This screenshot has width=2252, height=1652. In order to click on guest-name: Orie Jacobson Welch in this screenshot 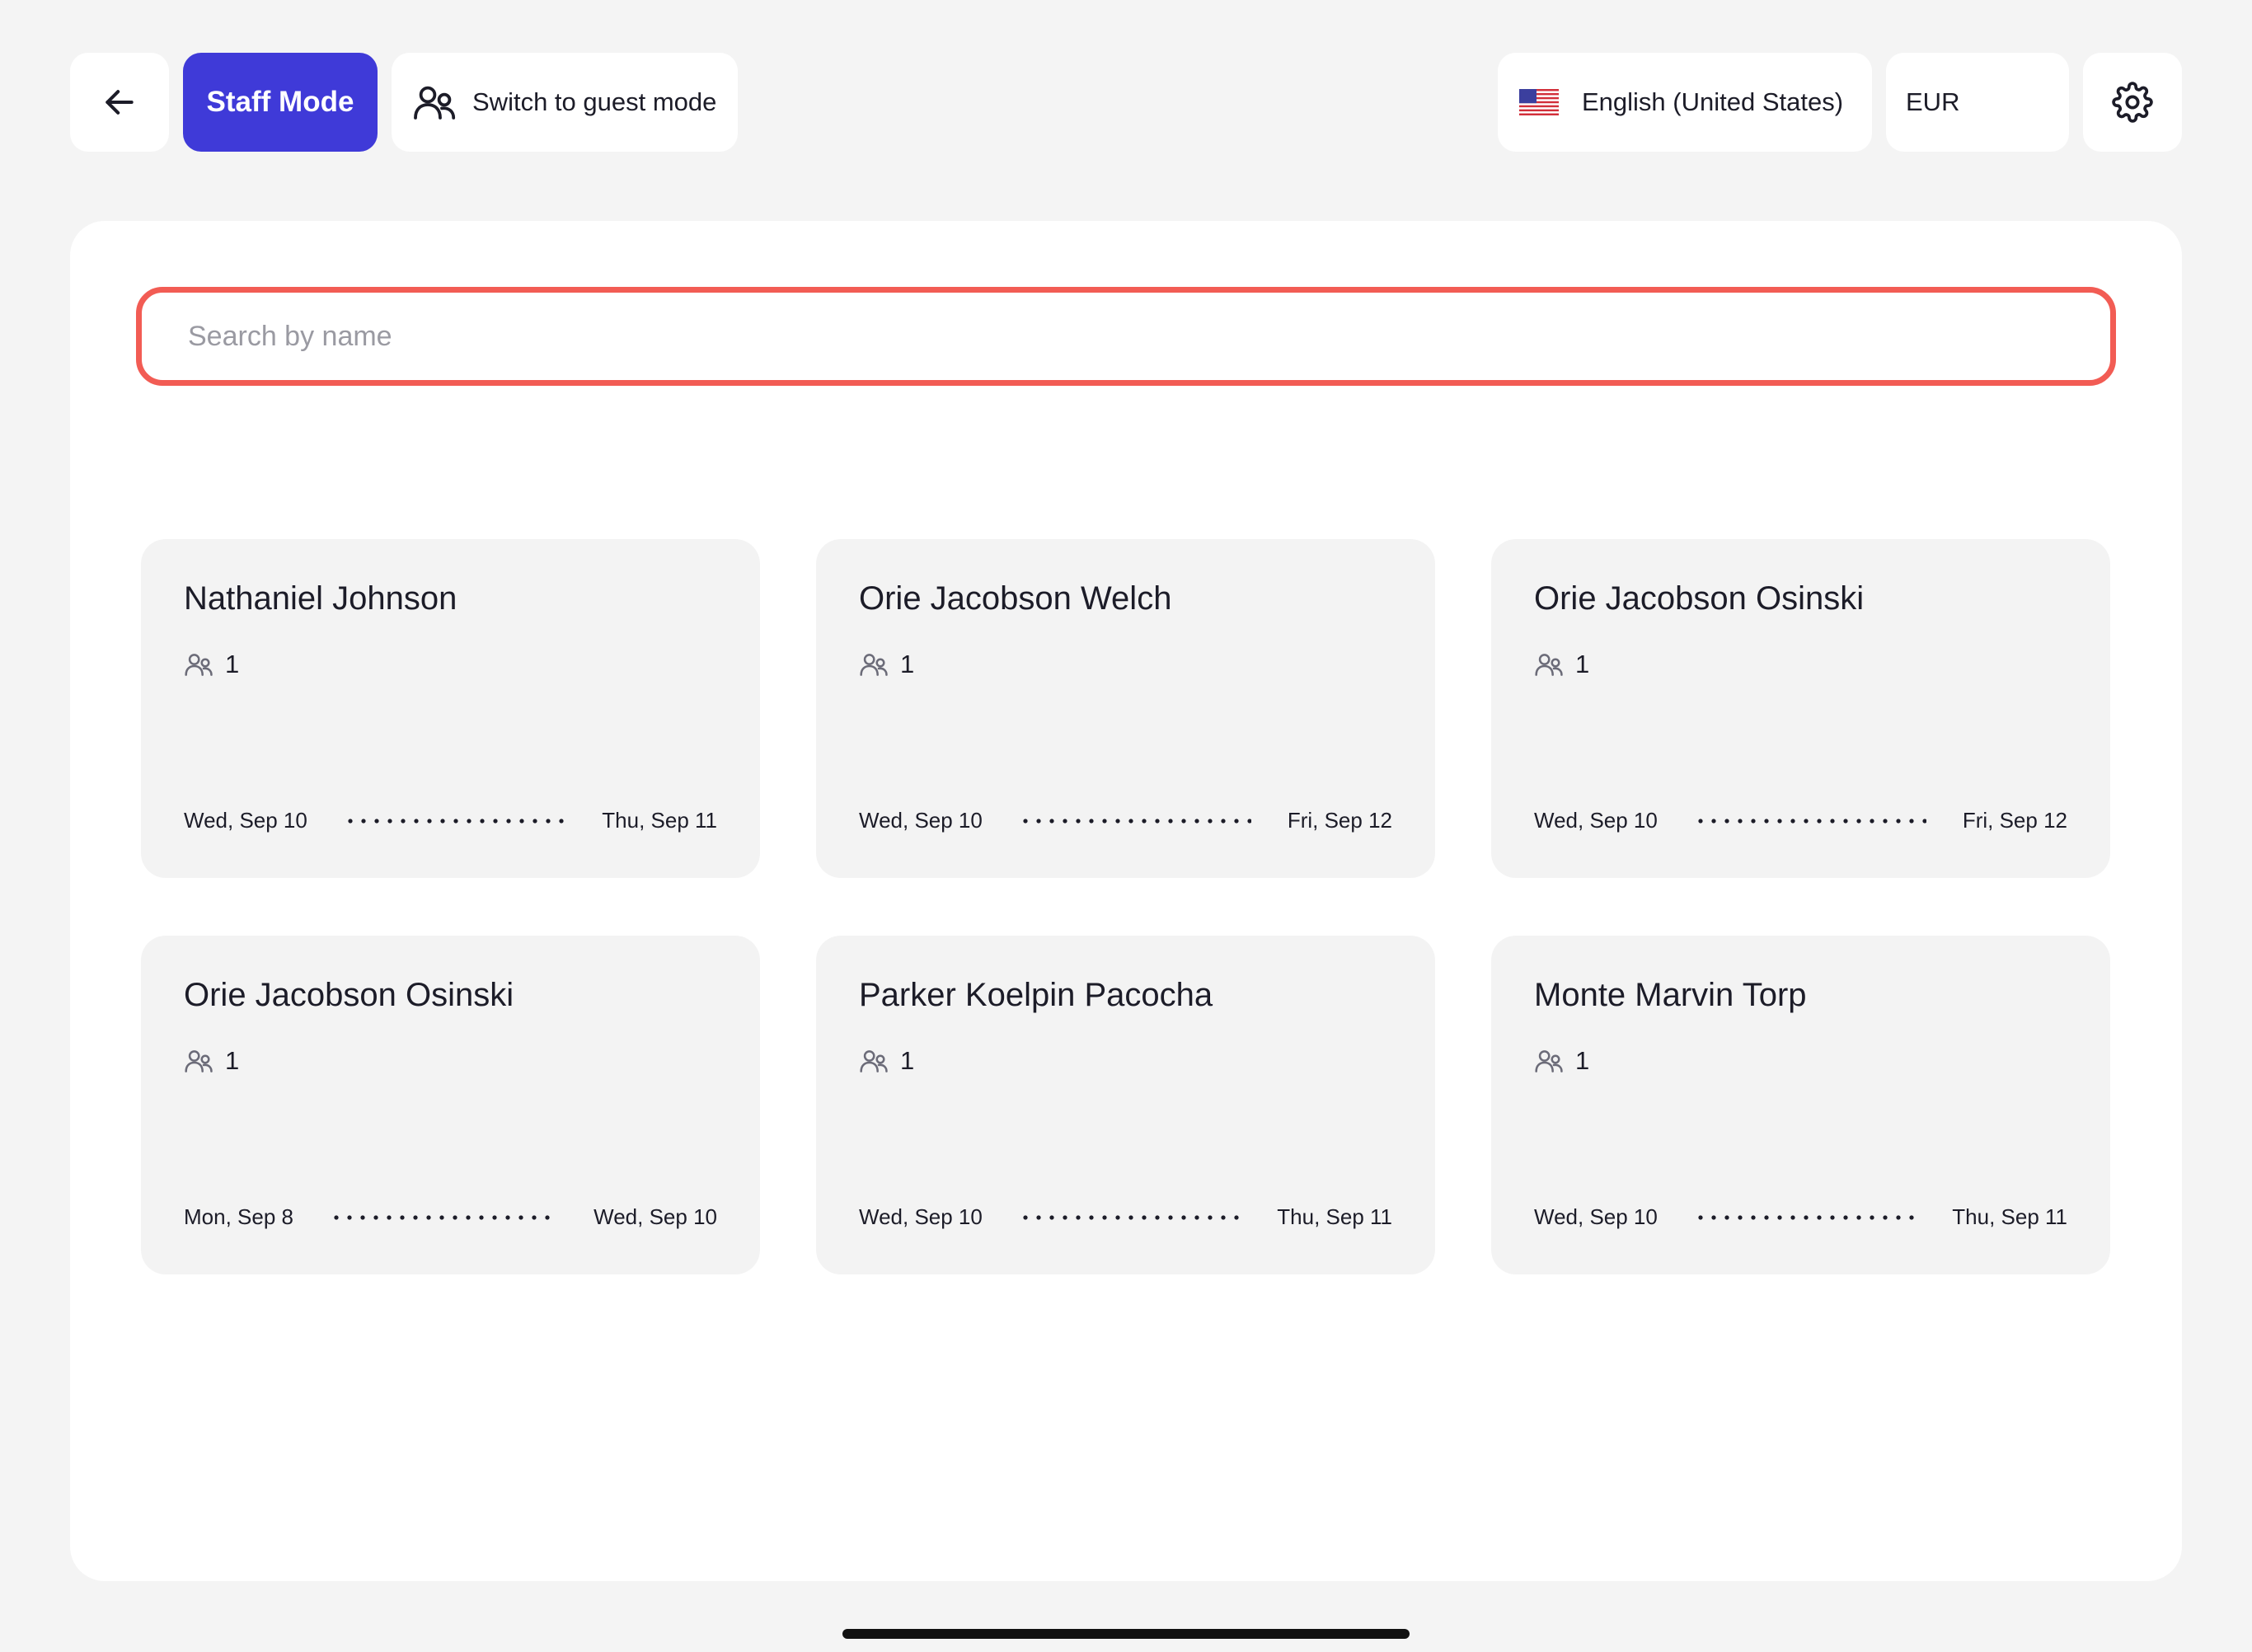, I will do `click(1015, 598)`.